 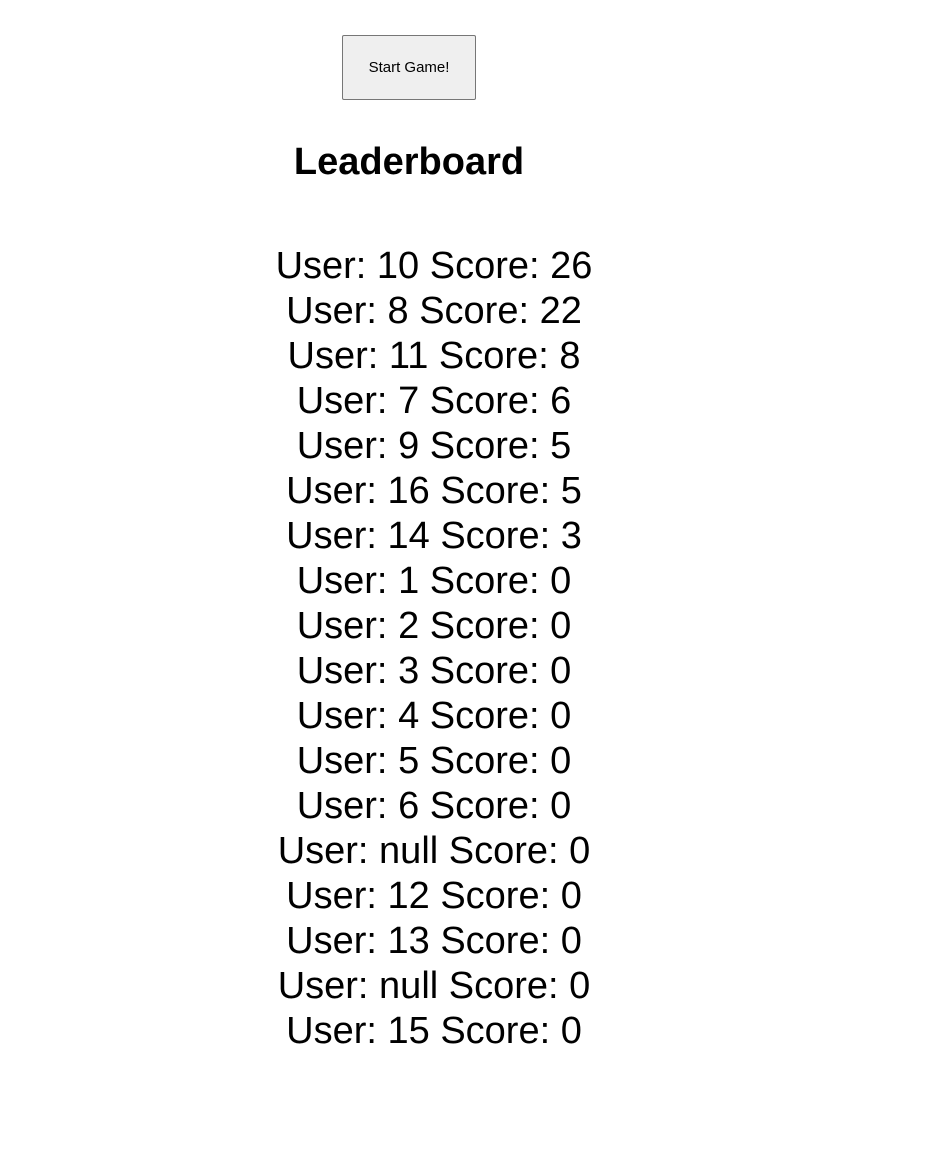 What do you see at coordinates (409, 446) in the screenshot?
I see `user-id: 9` at bounding box center [409, 446].